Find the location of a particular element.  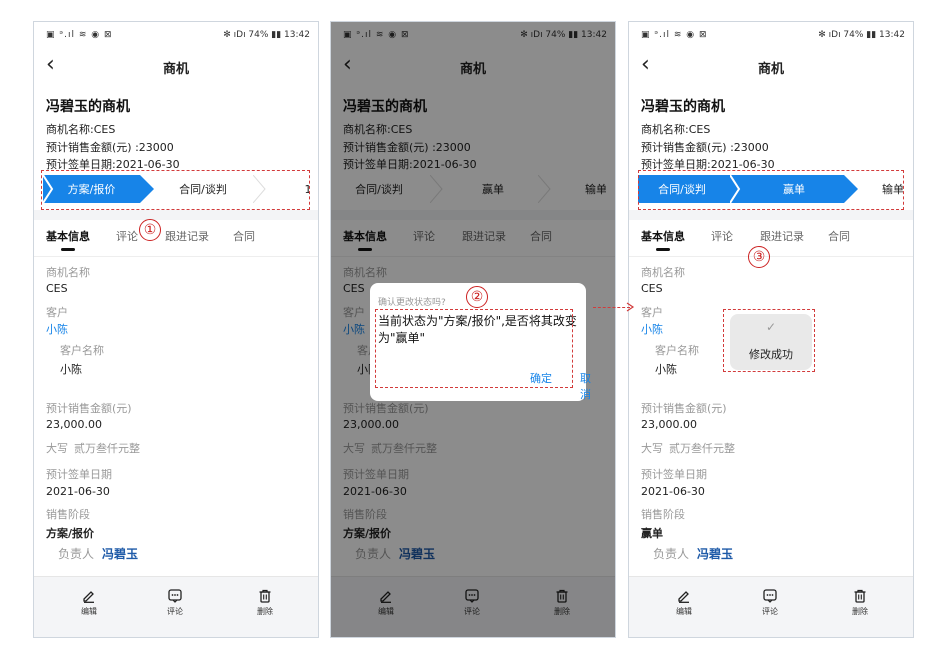

callout-step-2: ② is located at coordinates (477, 297).